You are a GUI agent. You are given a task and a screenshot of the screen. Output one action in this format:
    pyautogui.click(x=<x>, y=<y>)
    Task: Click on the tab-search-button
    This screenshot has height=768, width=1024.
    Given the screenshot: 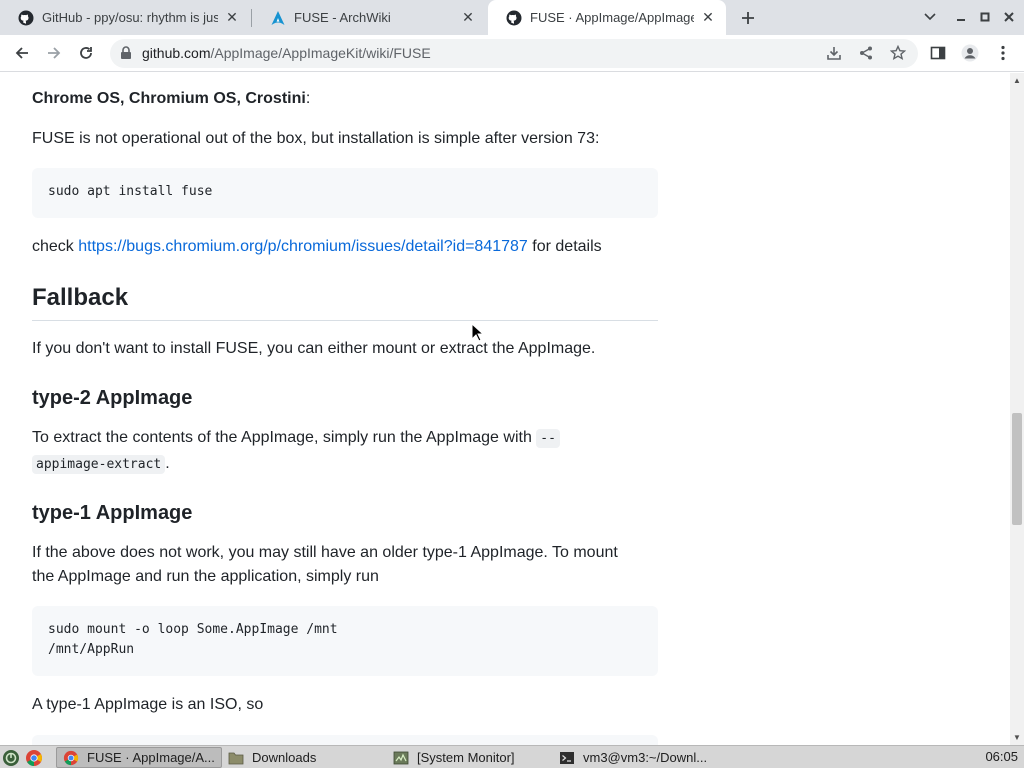 What is the action you would take?
    pyautogui.click(x=930, y=17)
    